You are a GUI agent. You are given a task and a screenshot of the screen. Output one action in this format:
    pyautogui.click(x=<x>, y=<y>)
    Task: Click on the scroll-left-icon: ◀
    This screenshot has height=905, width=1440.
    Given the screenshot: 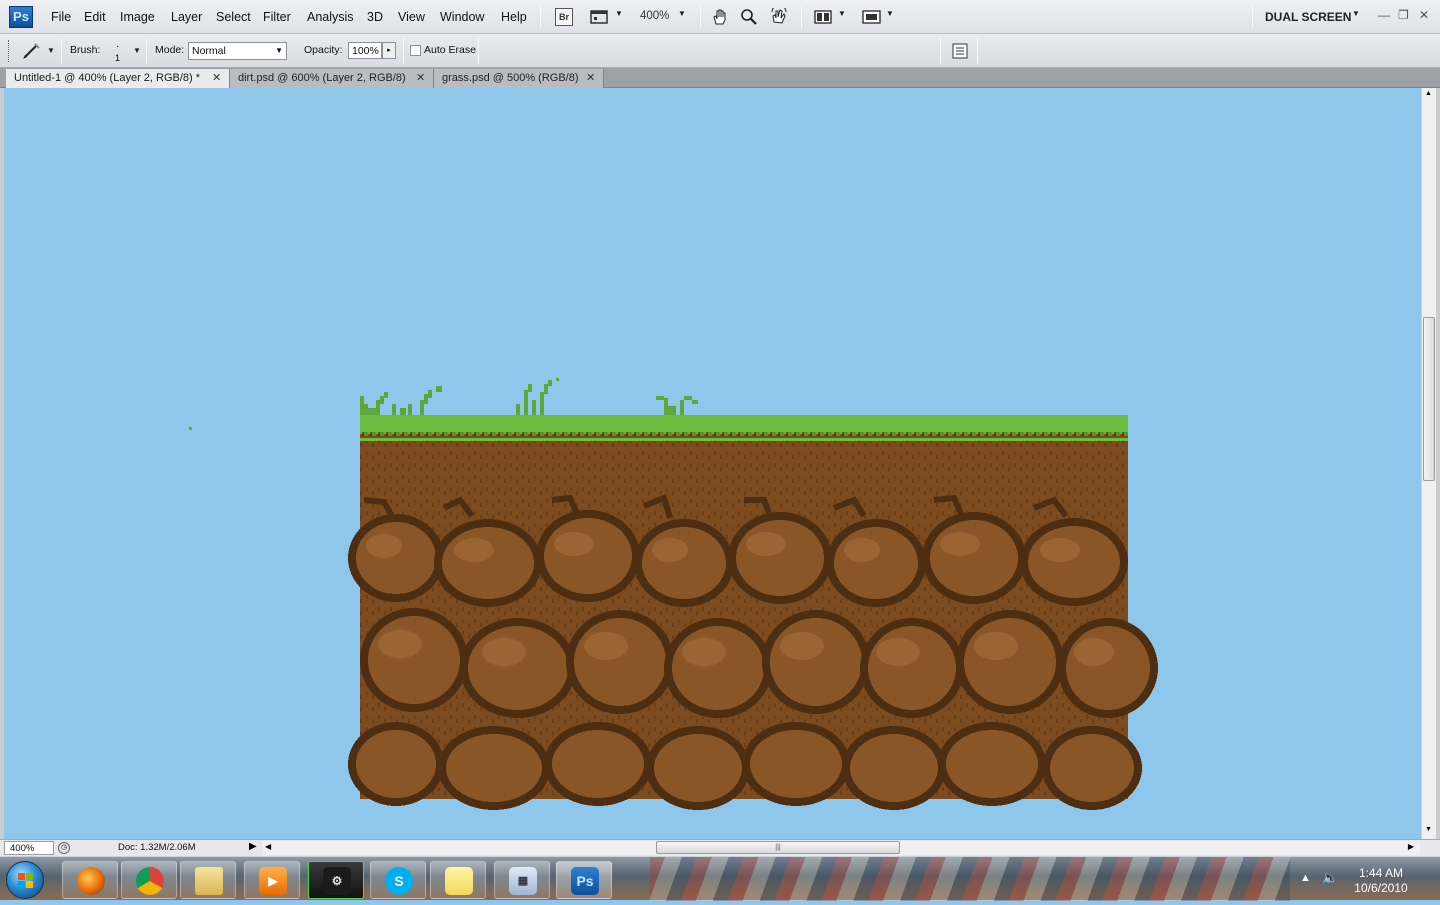 What is the action you would take?
    pyautogui.click(x=268, y=846)
    